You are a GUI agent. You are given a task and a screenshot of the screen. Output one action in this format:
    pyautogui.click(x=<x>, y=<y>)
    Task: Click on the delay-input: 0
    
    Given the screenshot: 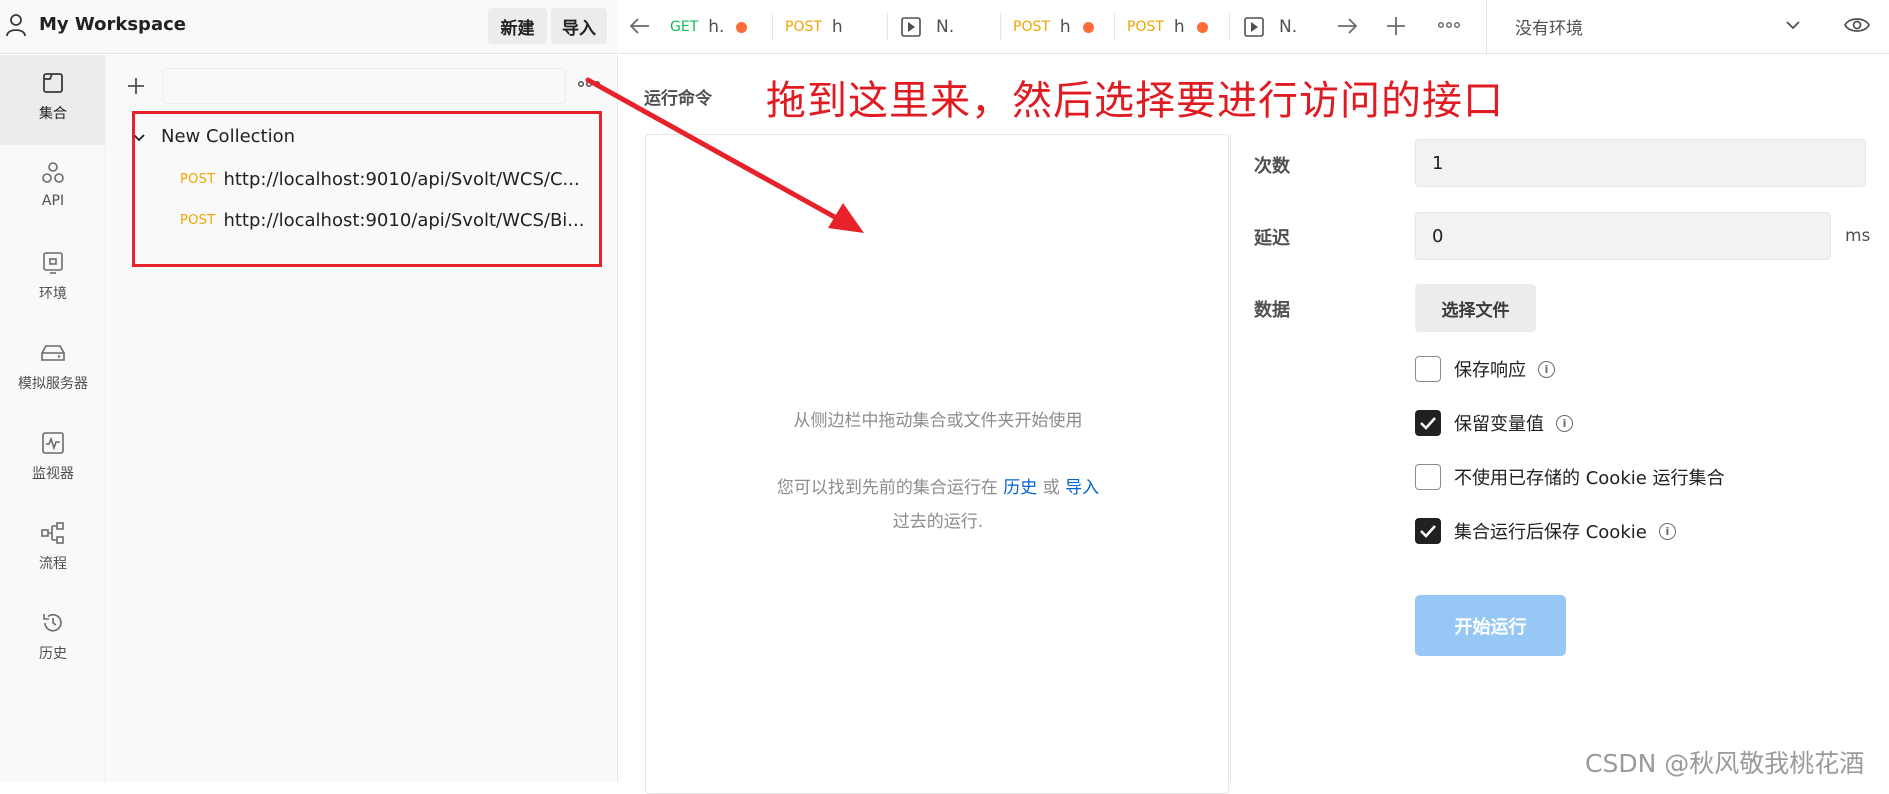 What is the action you would take?
    pyautogui.click(x=1623, y=236)
    